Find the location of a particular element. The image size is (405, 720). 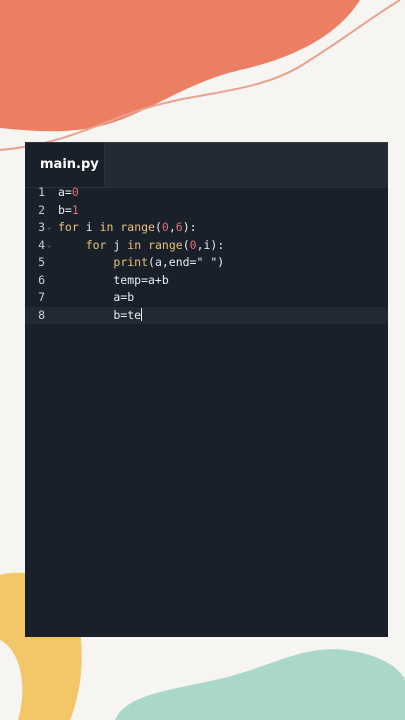

code-text: a=b is located at coordinates (96, 297).